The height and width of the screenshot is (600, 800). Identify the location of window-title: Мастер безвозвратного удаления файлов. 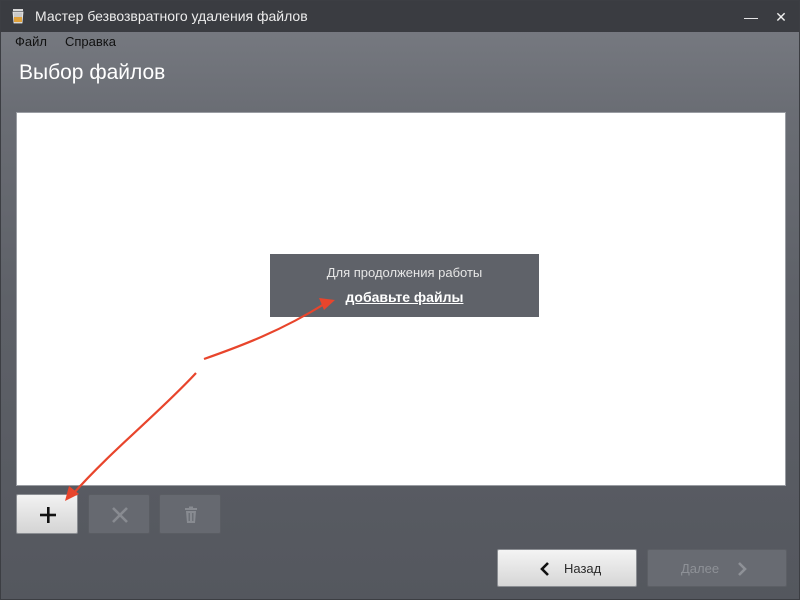
(171, 16).